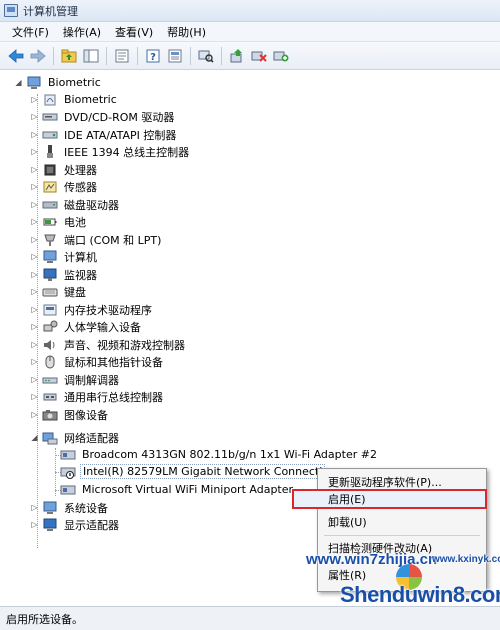 The width and height of the screenshot is (500, 630). I want to click on tree-item-modem: ▷ 调制解调器, so click(75, 379).